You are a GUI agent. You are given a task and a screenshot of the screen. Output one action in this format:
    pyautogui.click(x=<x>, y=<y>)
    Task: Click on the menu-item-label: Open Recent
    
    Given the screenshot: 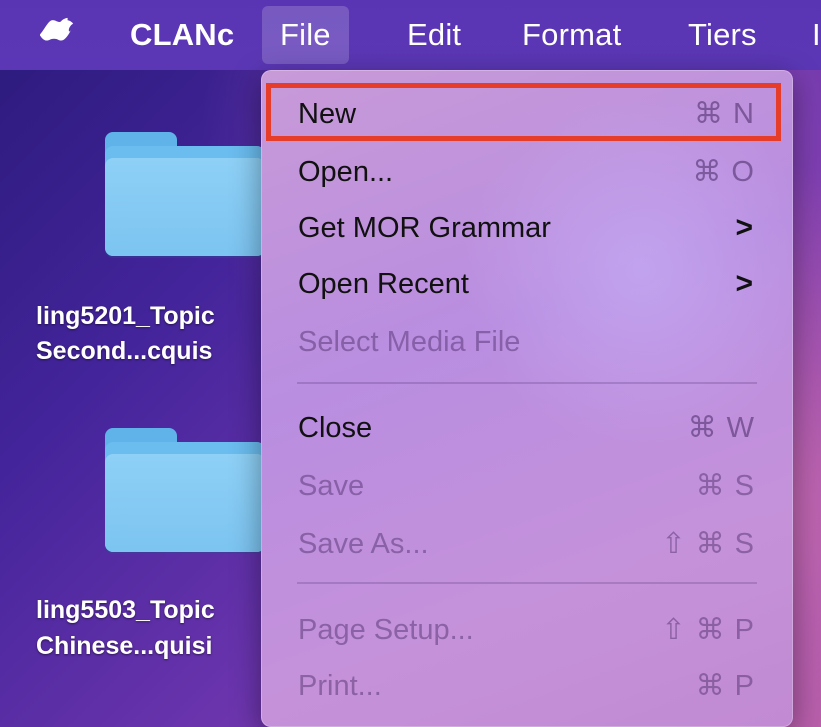 What is the action you would take?
    pyautogui.click(x=383, y=284)
    